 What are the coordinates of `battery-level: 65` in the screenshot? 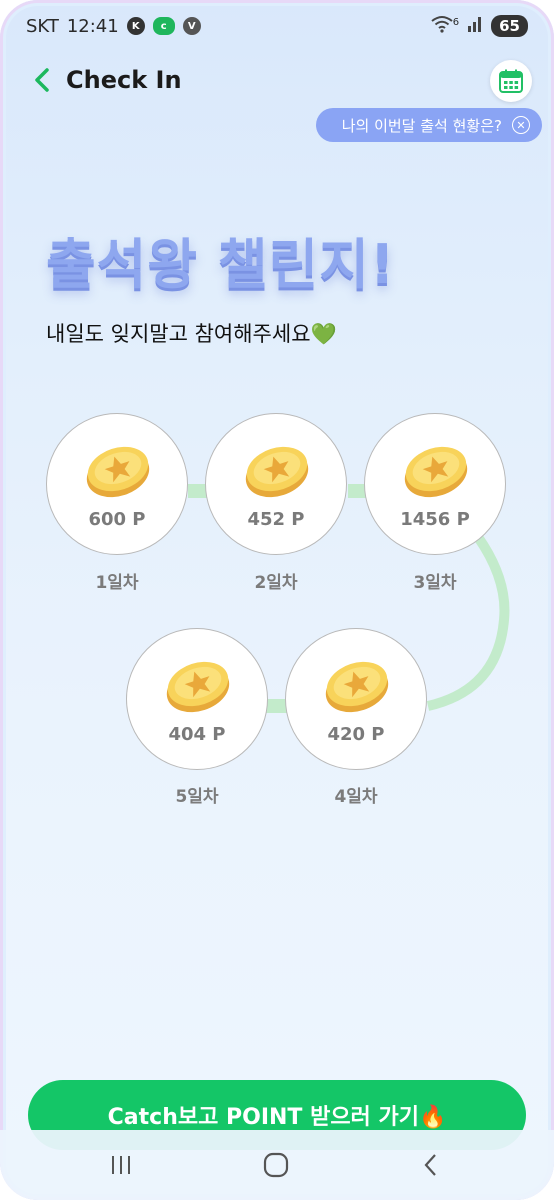 It's located at (509, 26).